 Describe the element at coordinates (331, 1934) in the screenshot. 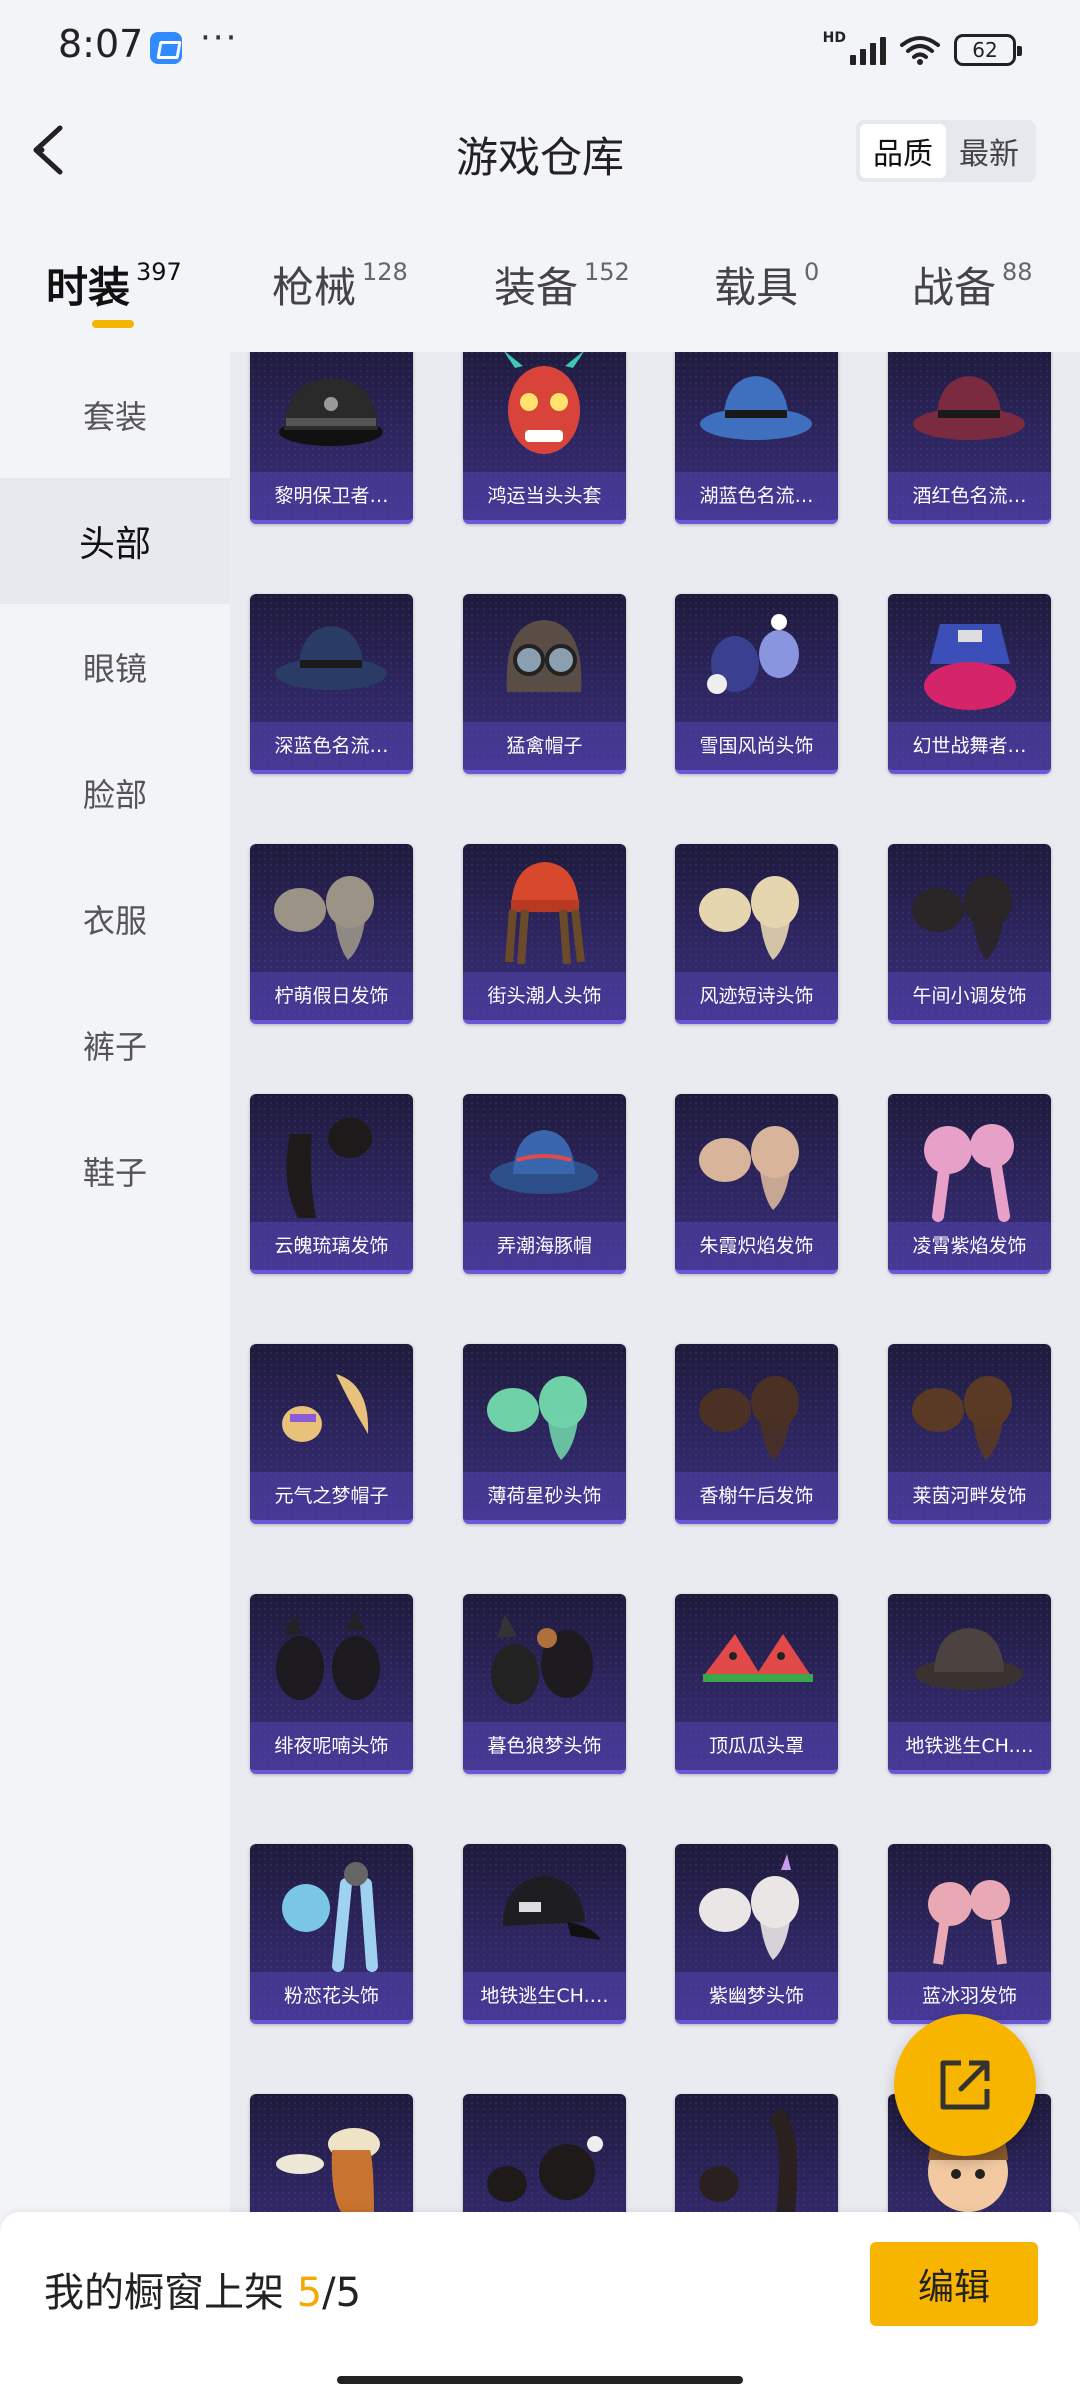

I see `item-card: 粉恋花头饰` at that location.